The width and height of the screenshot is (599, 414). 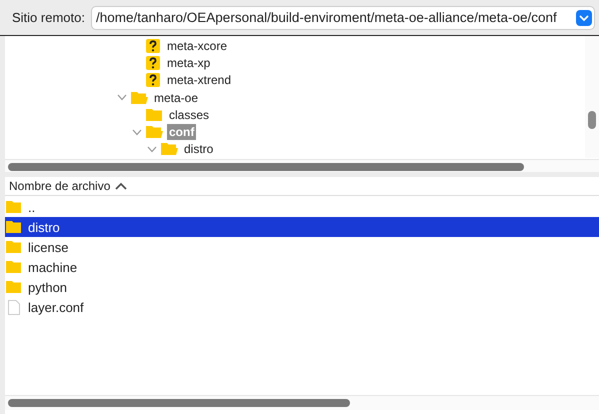 I want to click on file-name: layer.conf, so click(x=56, y=307).